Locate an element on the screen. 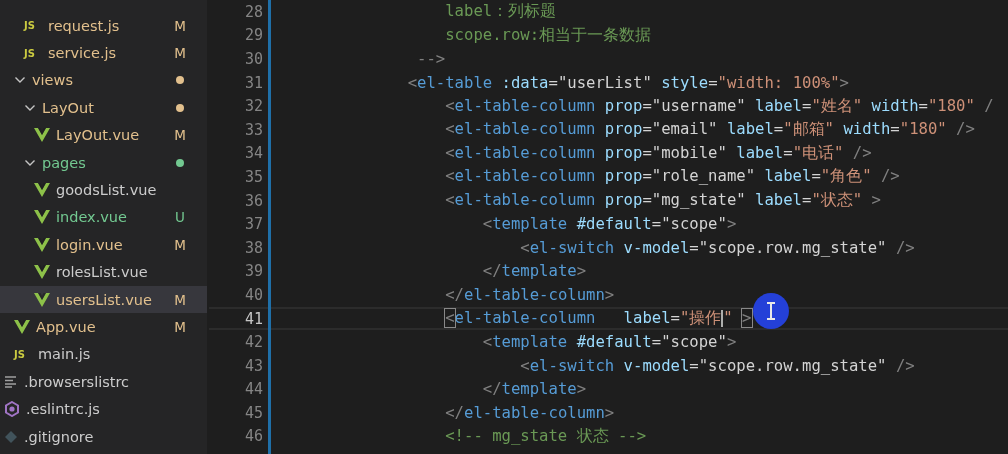  line-number: 31 is located at coordinates (253, 82).